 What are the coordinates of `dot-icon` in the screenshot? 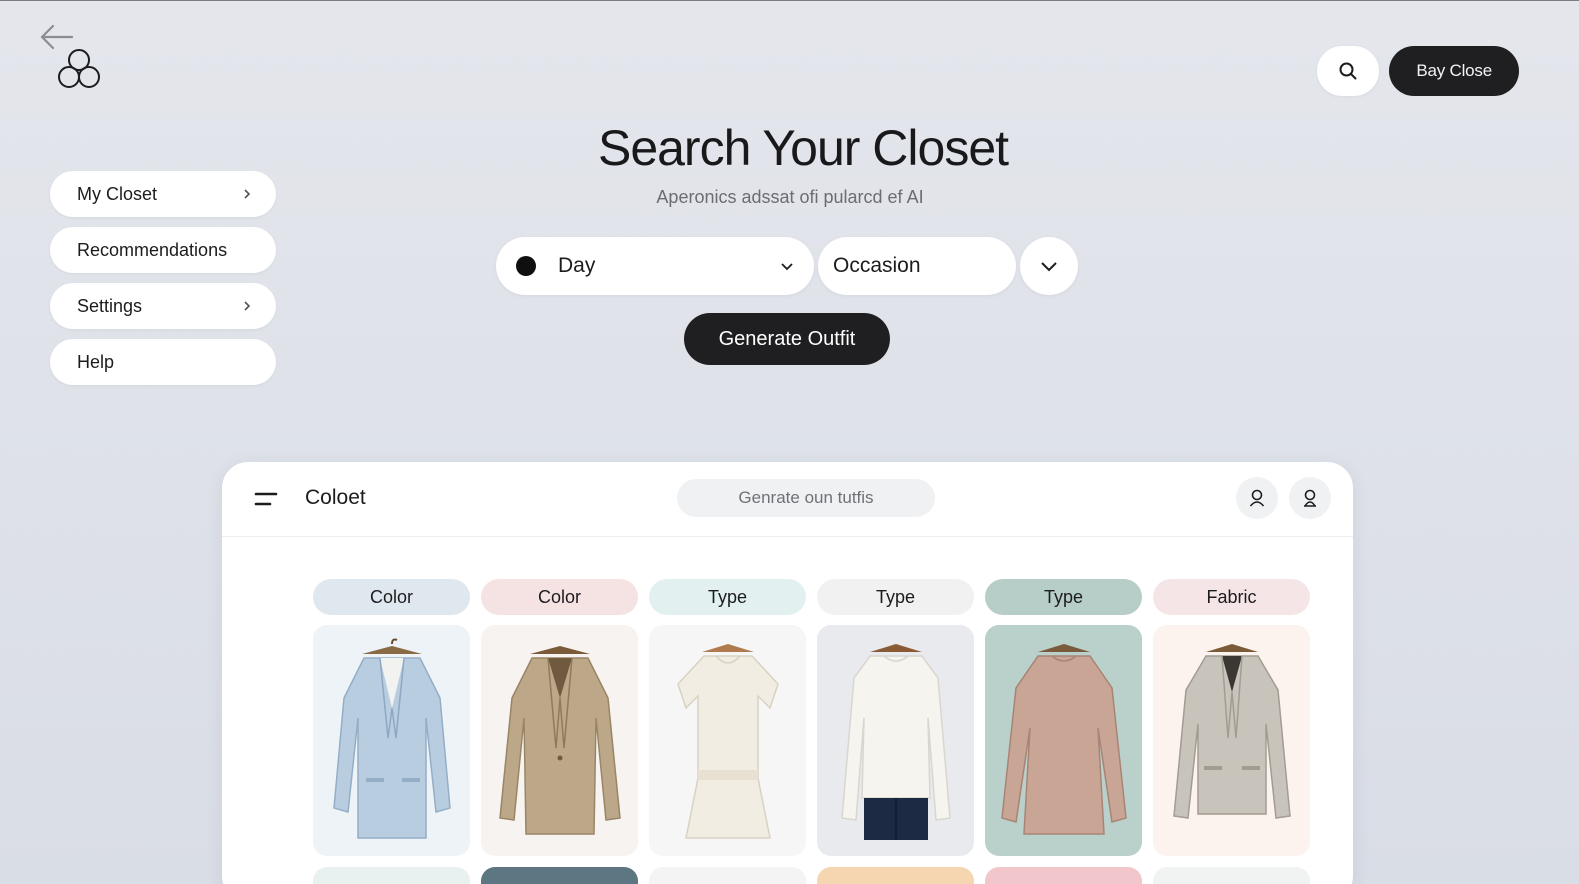 It's located at (526, 266).